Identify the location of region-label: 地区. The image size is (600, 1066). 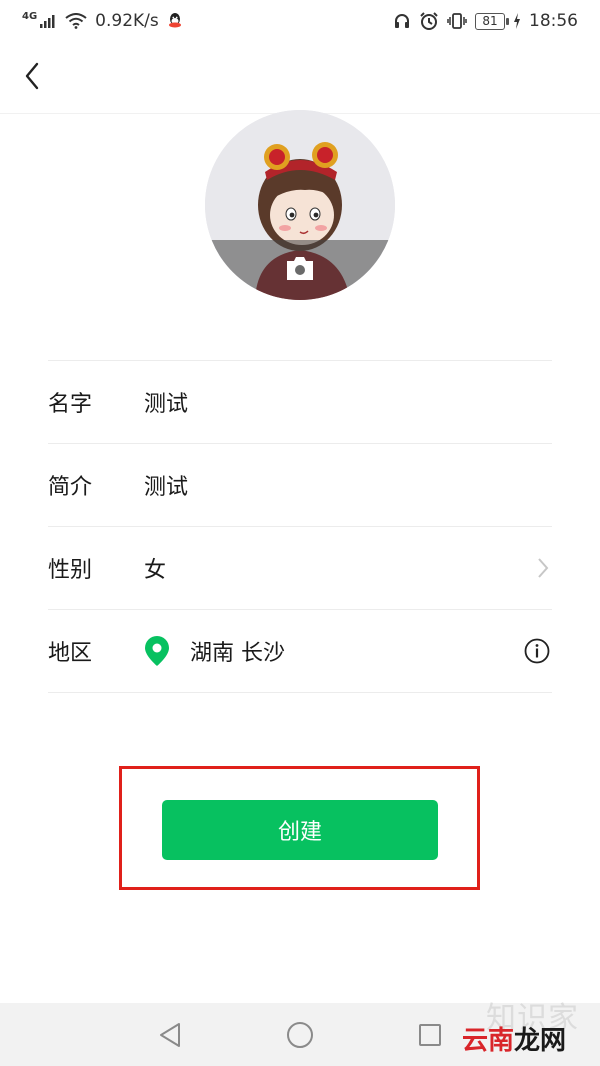
(70, 653).